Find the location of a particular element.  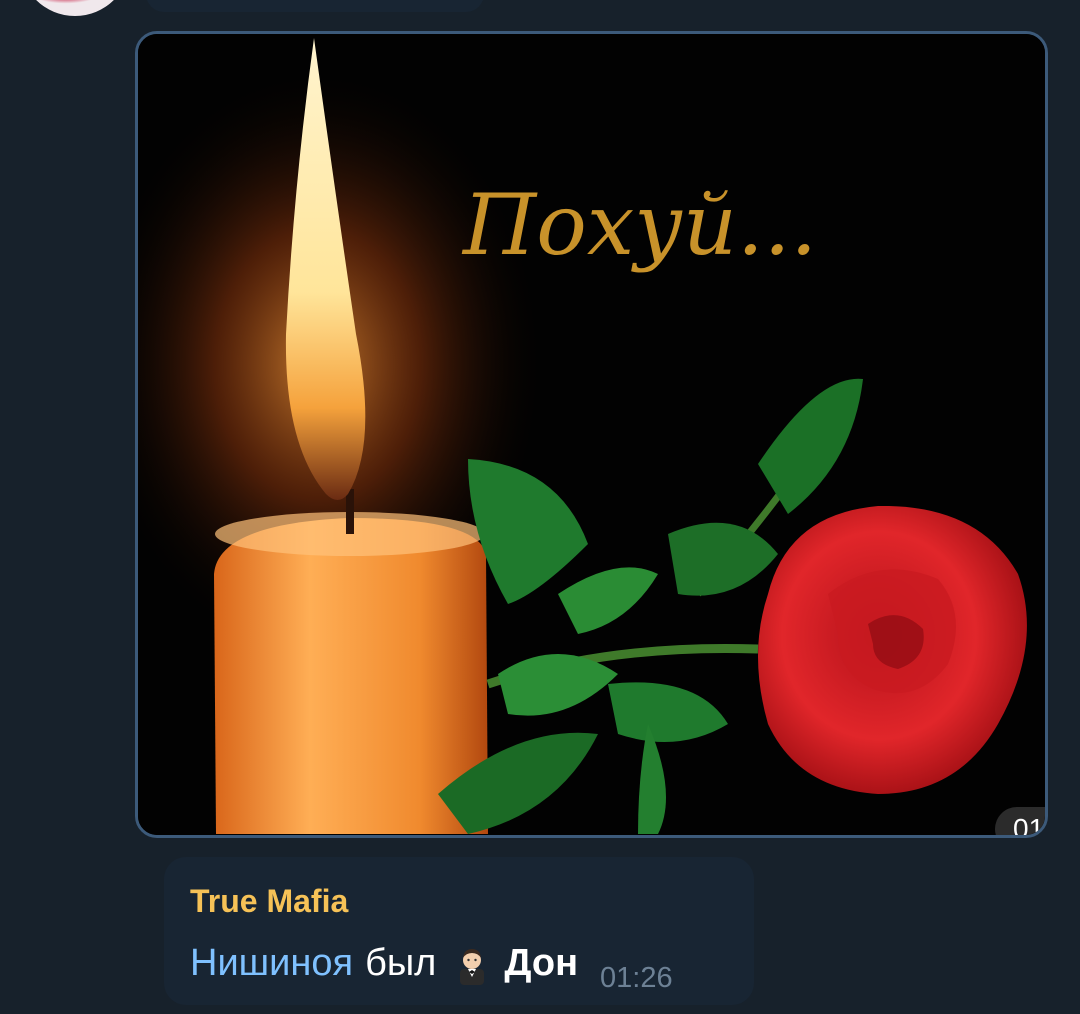

sender-name: True Mafia is located at coordinates (459, 901).